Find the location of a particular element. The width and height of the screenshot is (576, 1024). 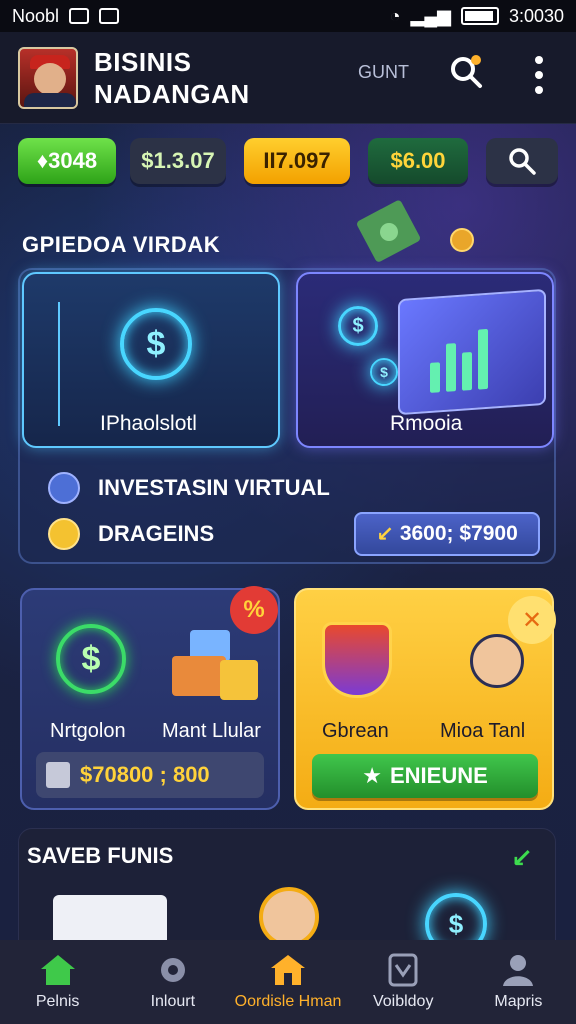

button-label: ENIEUNE is located at coordinates (438, 775).